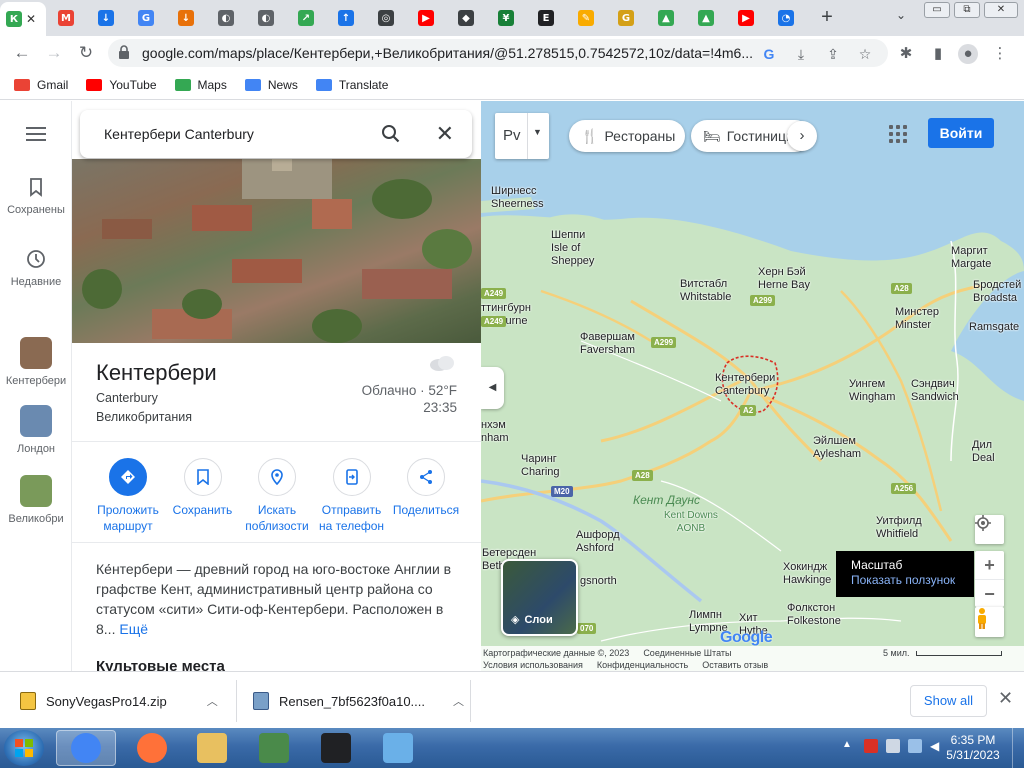 The image size is (1024, 768). Describe the element at coordinates (706, 18) in the screenshot. I see `browser-tab: ▲` at that location.